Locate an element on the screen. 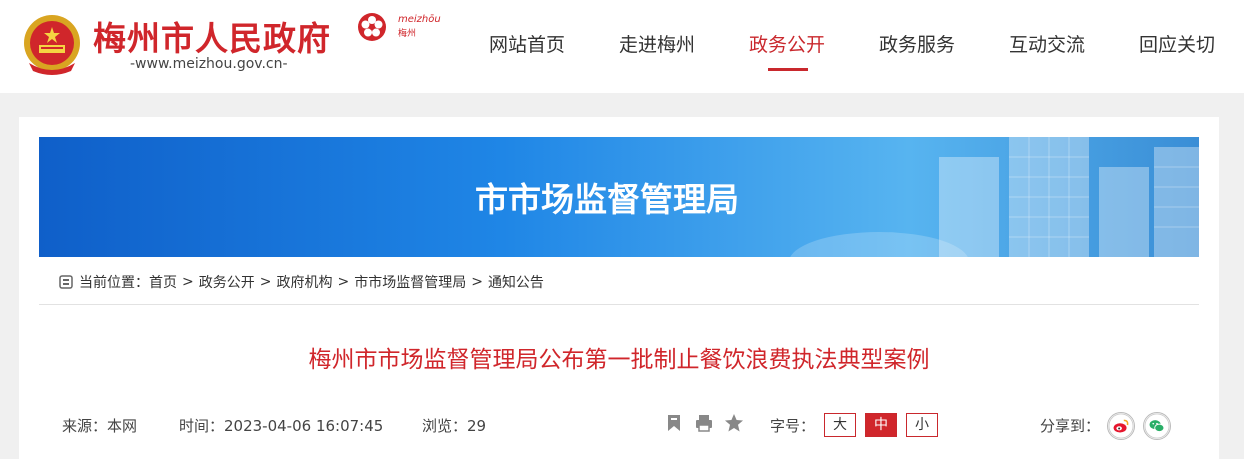 This screenshot has width=1244, height=459. breadcrumb-item-home: 首页 is located at coordinates (163, 282).